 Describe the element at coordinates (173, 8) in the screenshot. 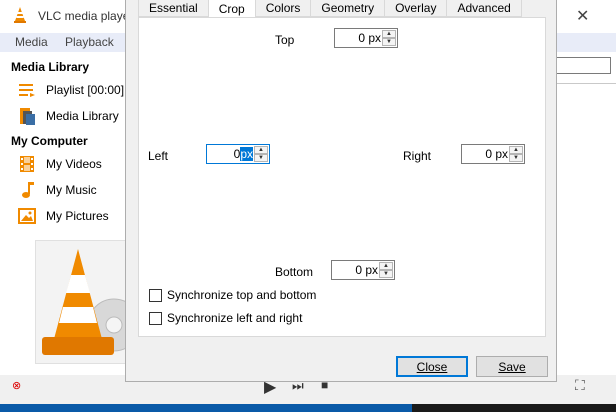

I see `tab-essential: Essential` at that location.